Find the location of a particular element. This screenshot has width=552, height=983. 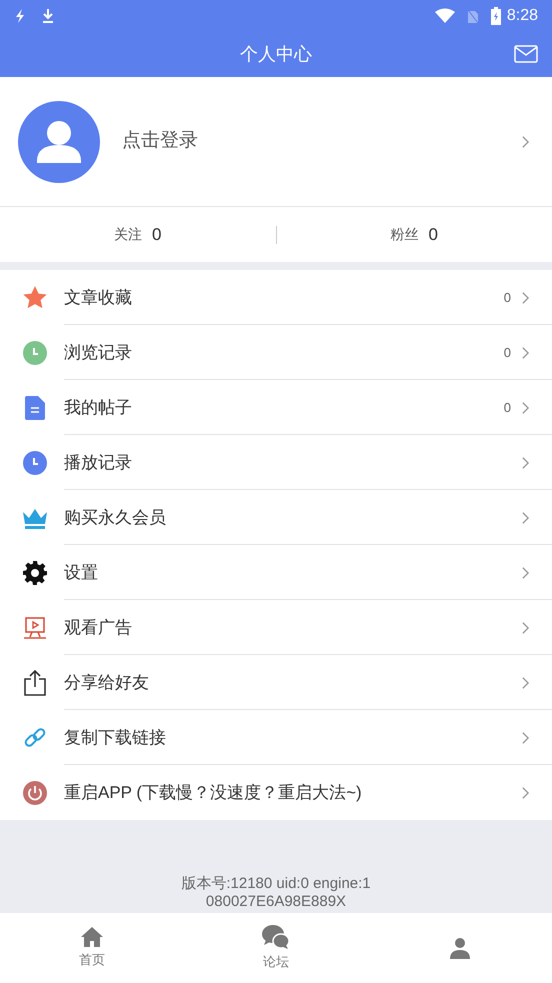

version-text: 080027E6A98E889X is located at coordinates (276, 902).